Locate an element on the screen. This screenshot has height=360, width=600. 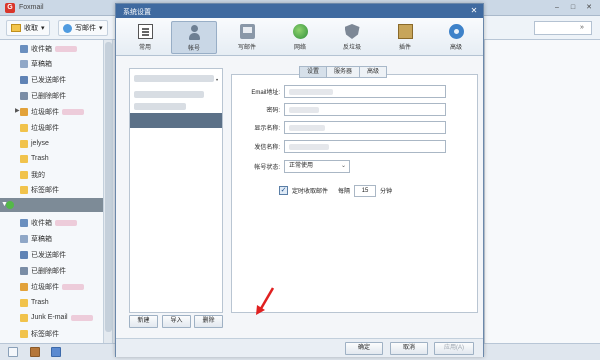
email-row: Email地址: is located at coordinates (341, 91).